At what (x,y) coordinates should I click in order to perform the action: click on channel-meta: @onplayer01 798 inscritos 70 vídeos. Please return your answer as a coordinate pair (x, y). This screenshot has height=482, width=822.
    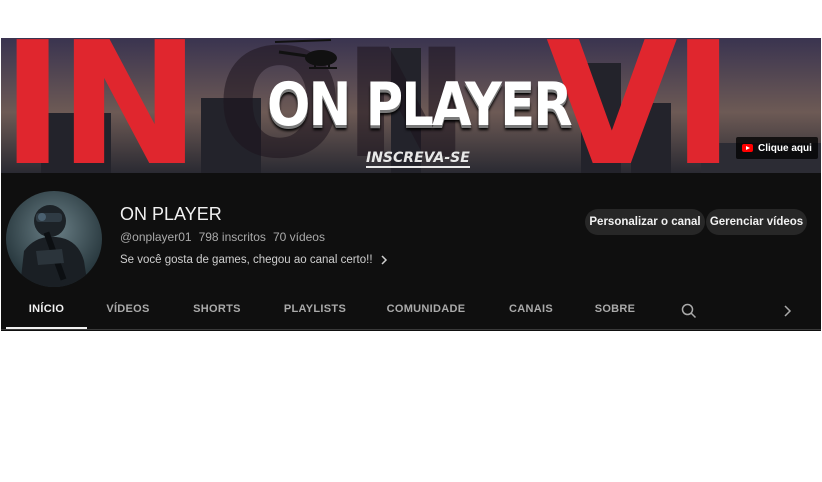
    Looking at the image, I should click on (222, 237).